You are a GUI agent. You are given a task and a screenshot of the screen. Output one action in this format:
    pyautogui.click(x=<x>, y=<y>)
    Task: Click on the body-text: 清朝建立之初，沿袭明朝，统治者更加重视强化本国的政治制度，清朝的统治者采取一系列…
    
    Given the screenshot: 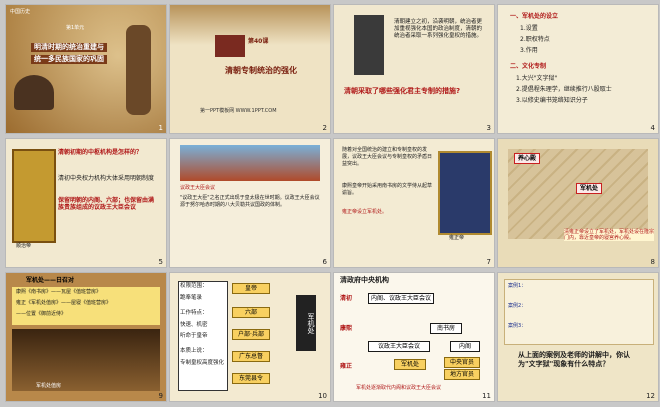 What is the action you would take?
    pyautogui.click(x=438, y=29)
    